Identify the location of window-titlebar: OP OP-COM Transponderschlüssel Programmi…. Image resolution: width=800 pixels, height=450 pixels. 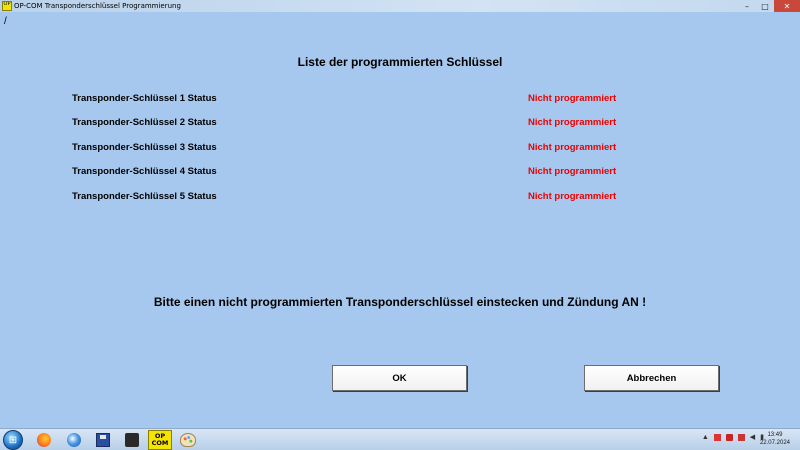
(400, 6).